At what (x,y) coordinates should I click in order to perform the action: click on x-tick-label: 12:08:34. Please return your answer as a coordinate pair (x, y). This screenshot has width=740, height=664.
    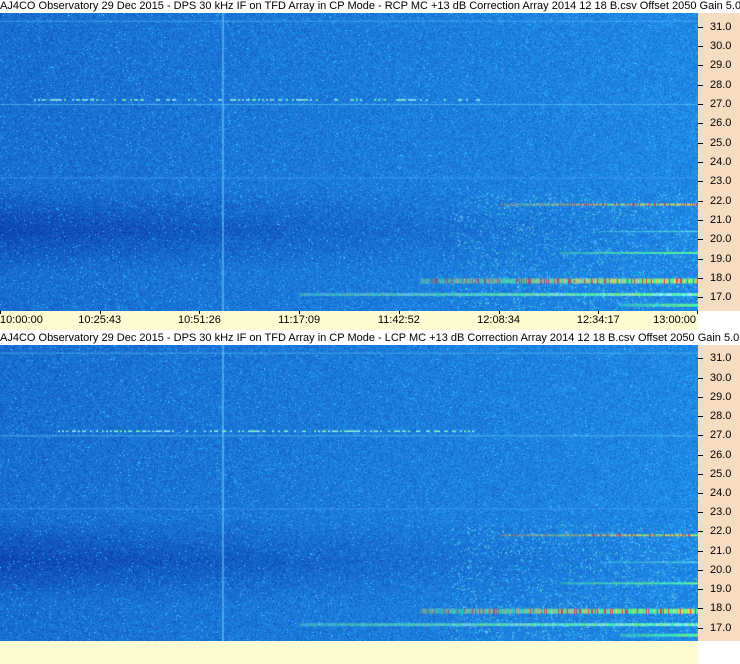
    Looking at the image, I should click on (498, 320).